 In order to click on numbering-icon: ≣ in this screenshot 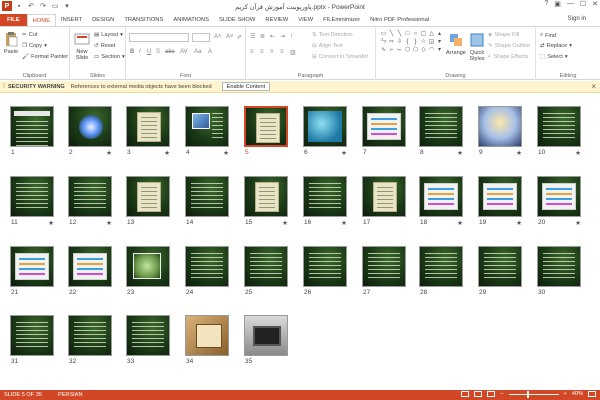, I will do `click(262, 36)`.